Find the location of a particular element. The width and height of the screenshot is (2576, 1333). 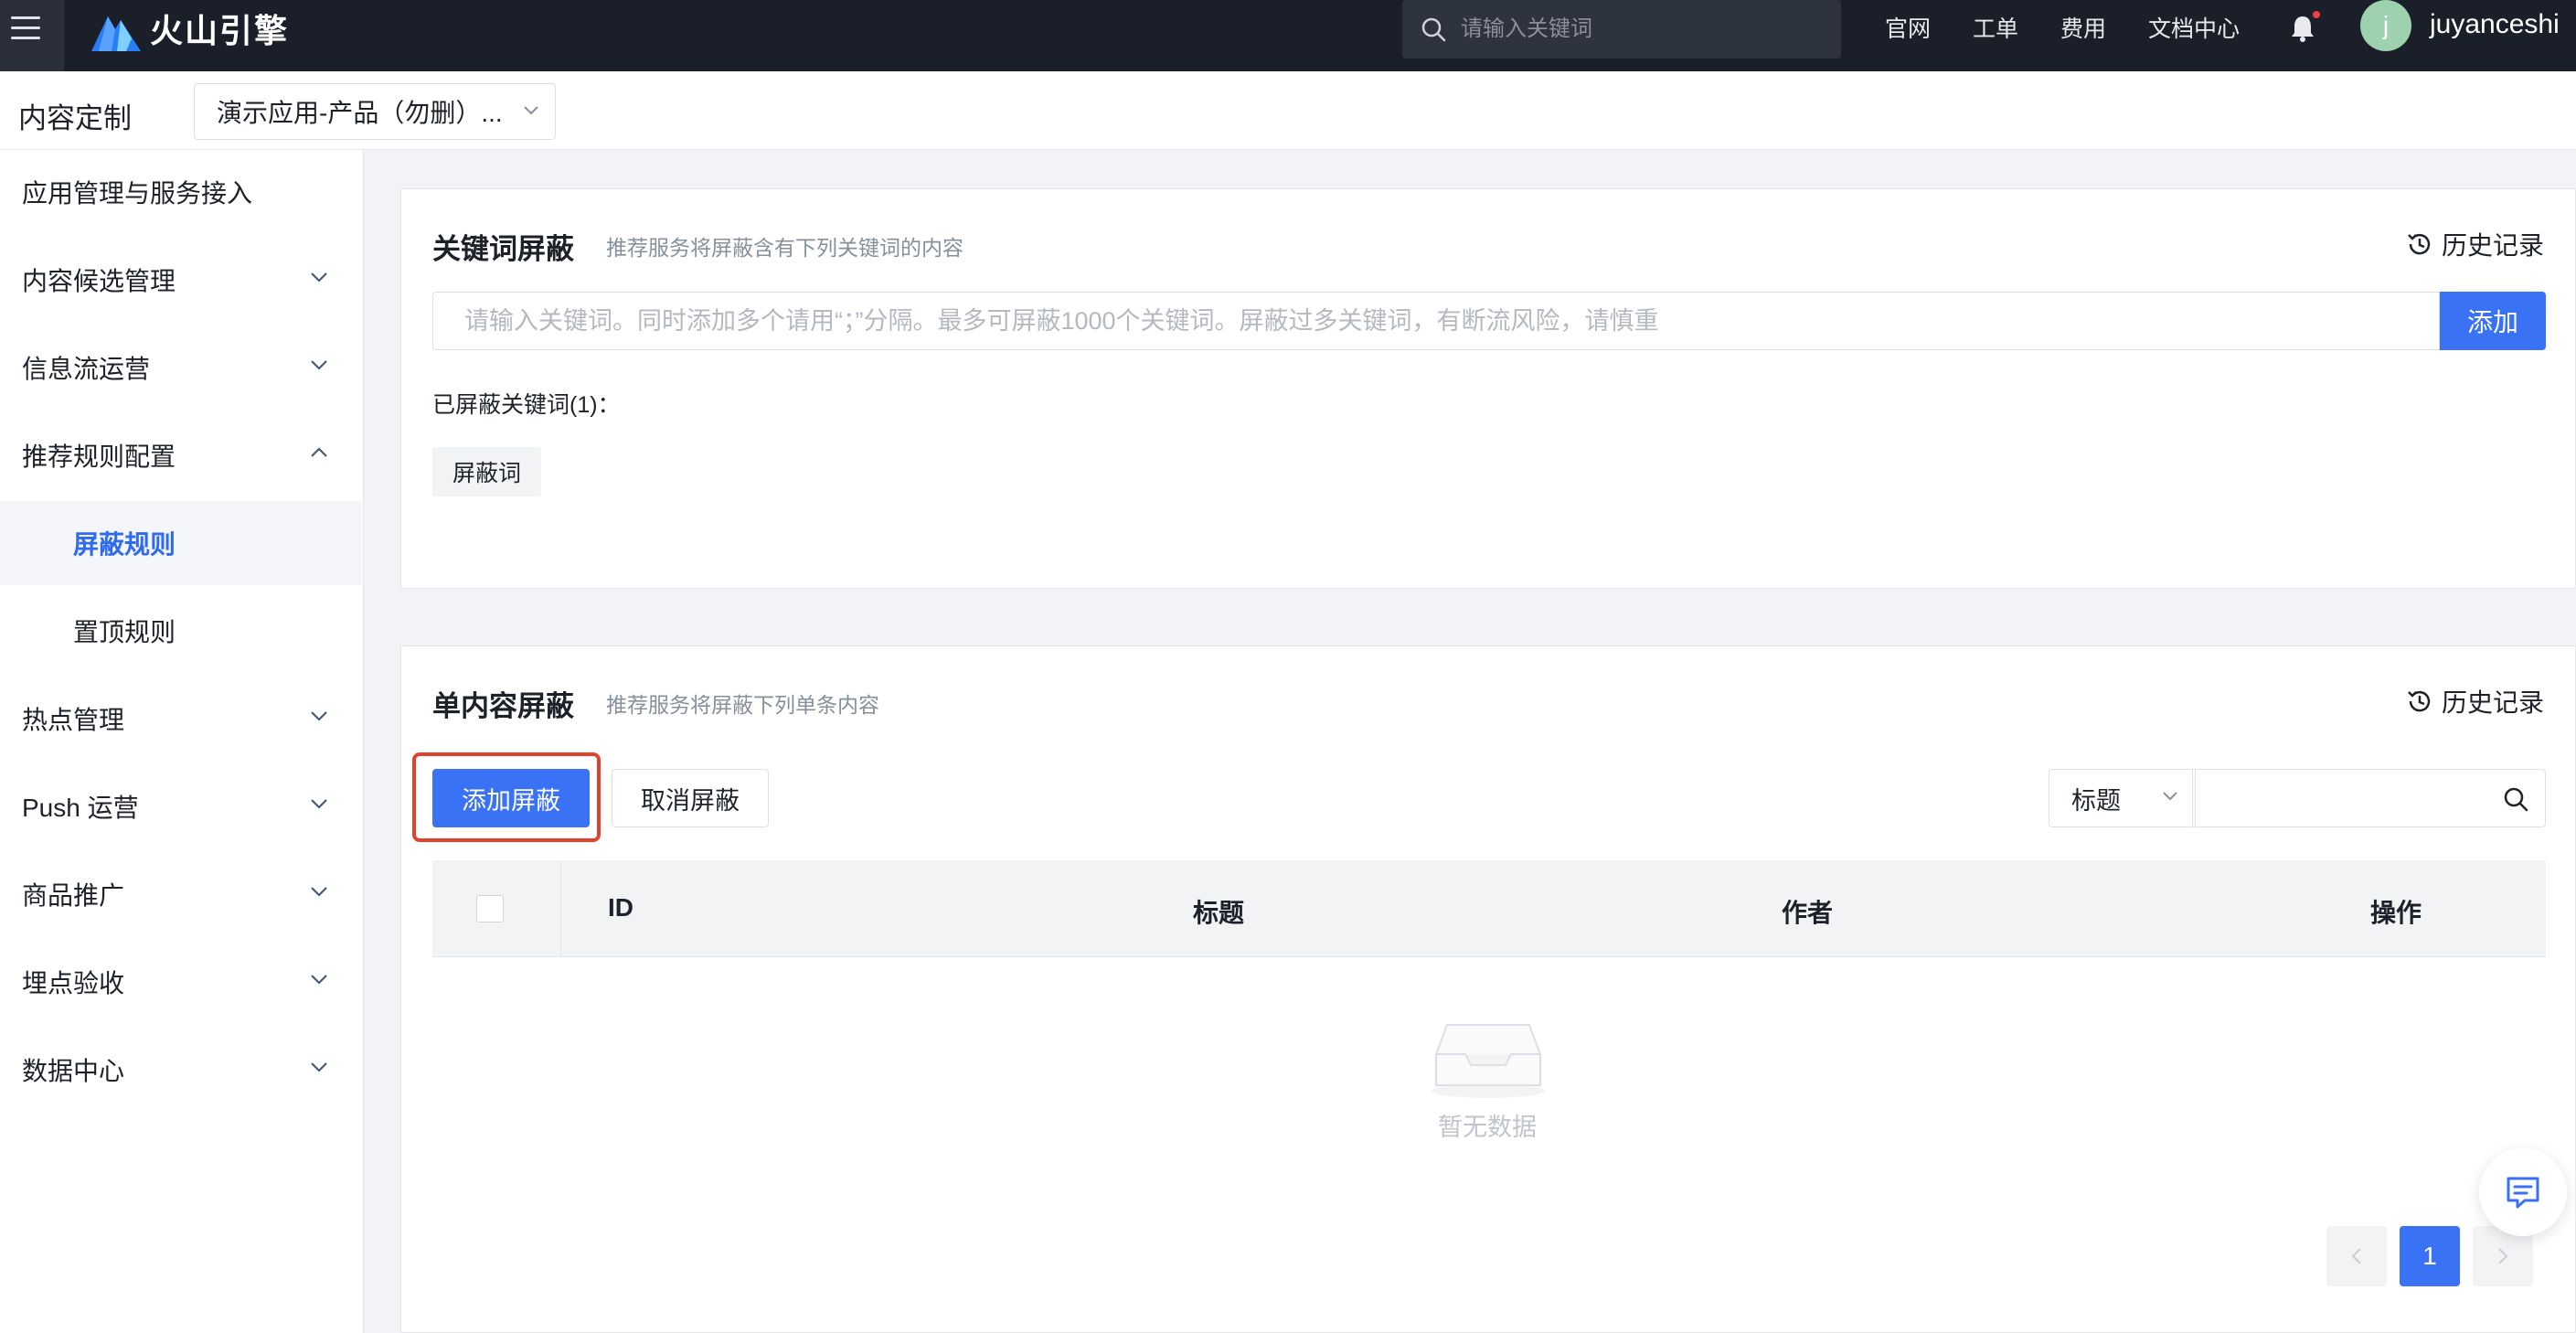

sidebar-item-feed-ops: 信息流运营 is located at coordinates (181, 367).